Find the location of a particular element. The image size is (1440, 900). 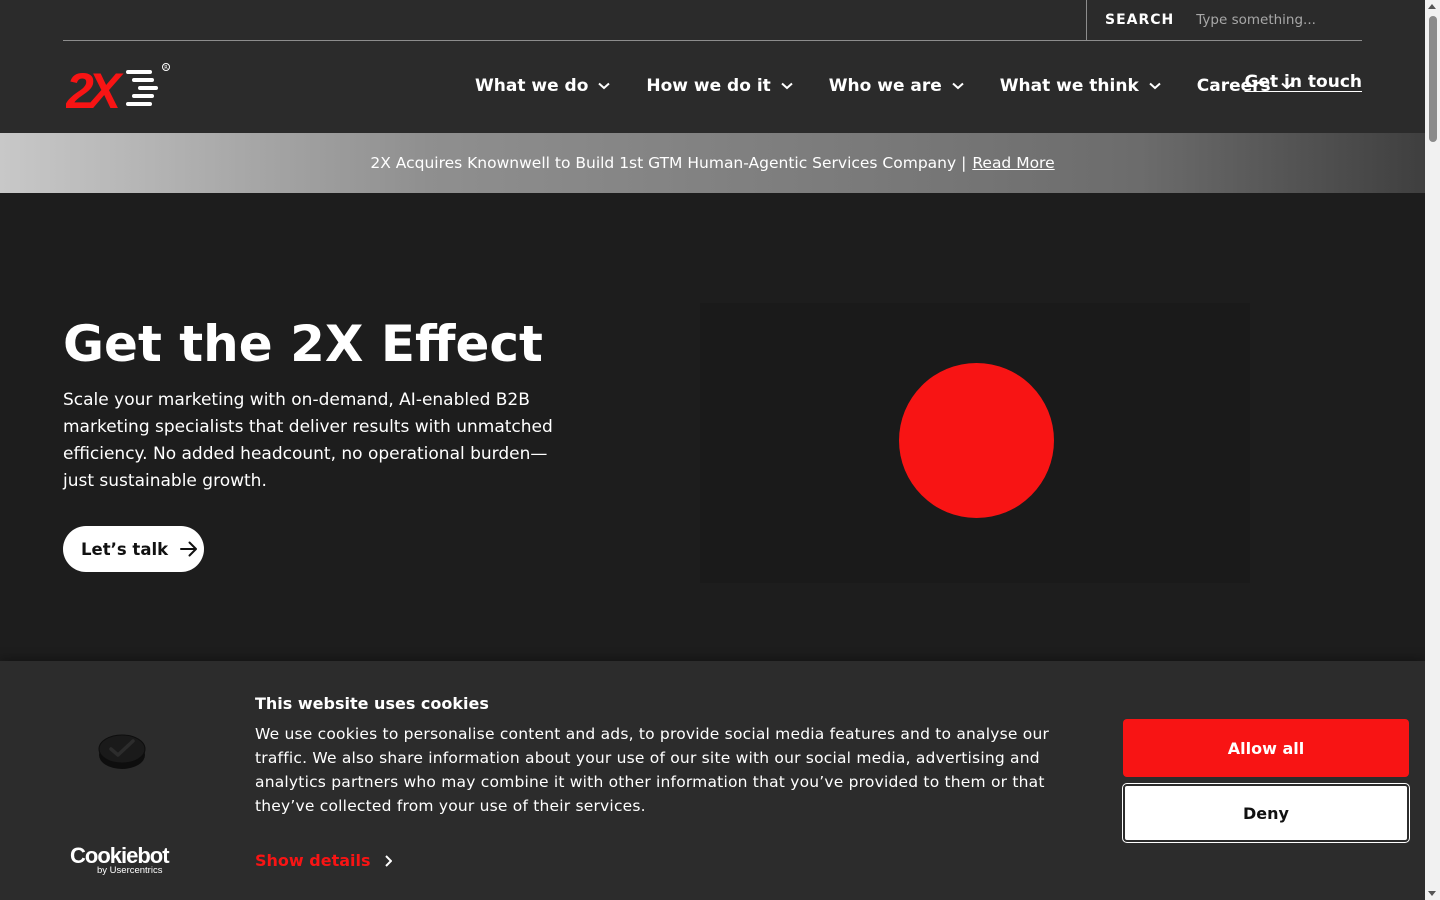

scroll-up-icon is located at coordinates (1432, 6).